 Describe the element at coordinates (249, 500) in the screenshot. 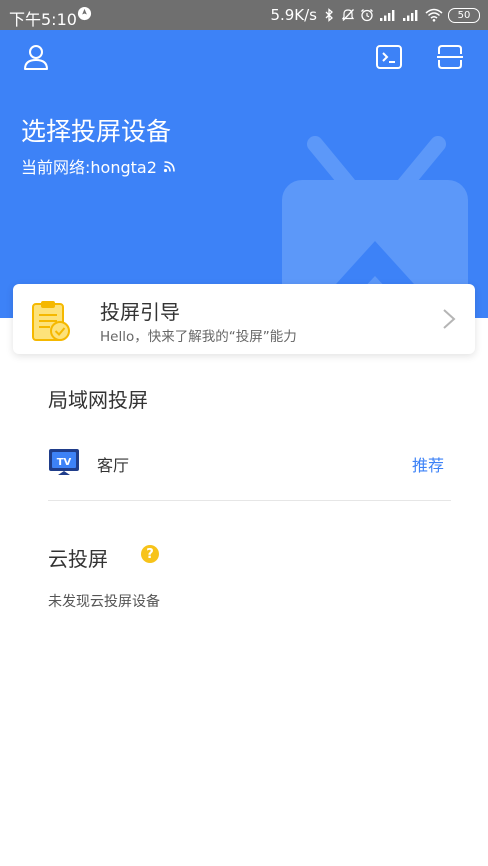

I see `divider` at that location.